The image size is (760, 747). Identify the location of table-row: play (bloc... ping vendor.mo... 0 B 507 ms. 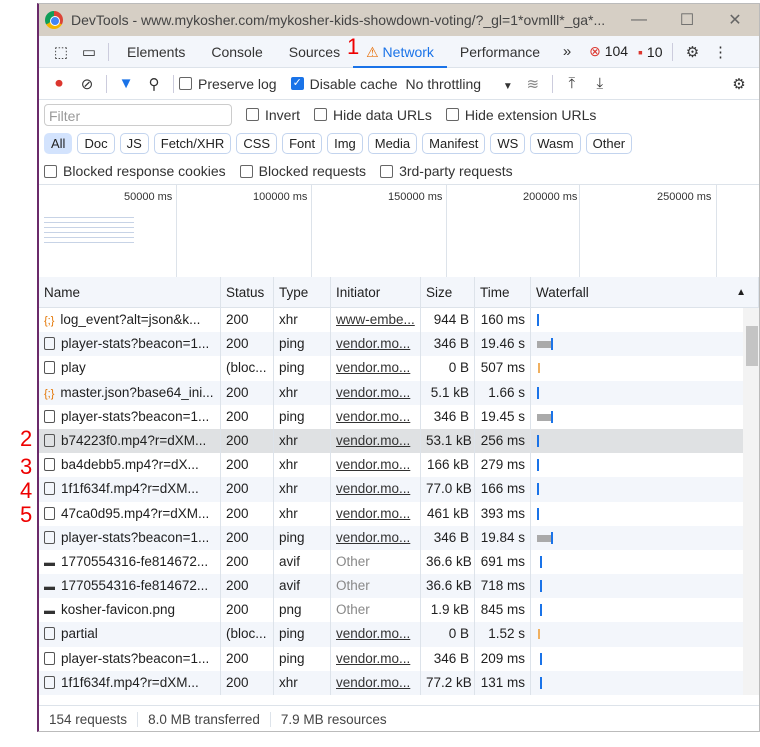
(399, 368).